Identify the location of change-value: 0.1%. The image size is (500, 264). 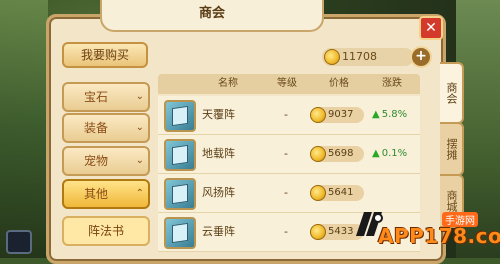
(394, 153).